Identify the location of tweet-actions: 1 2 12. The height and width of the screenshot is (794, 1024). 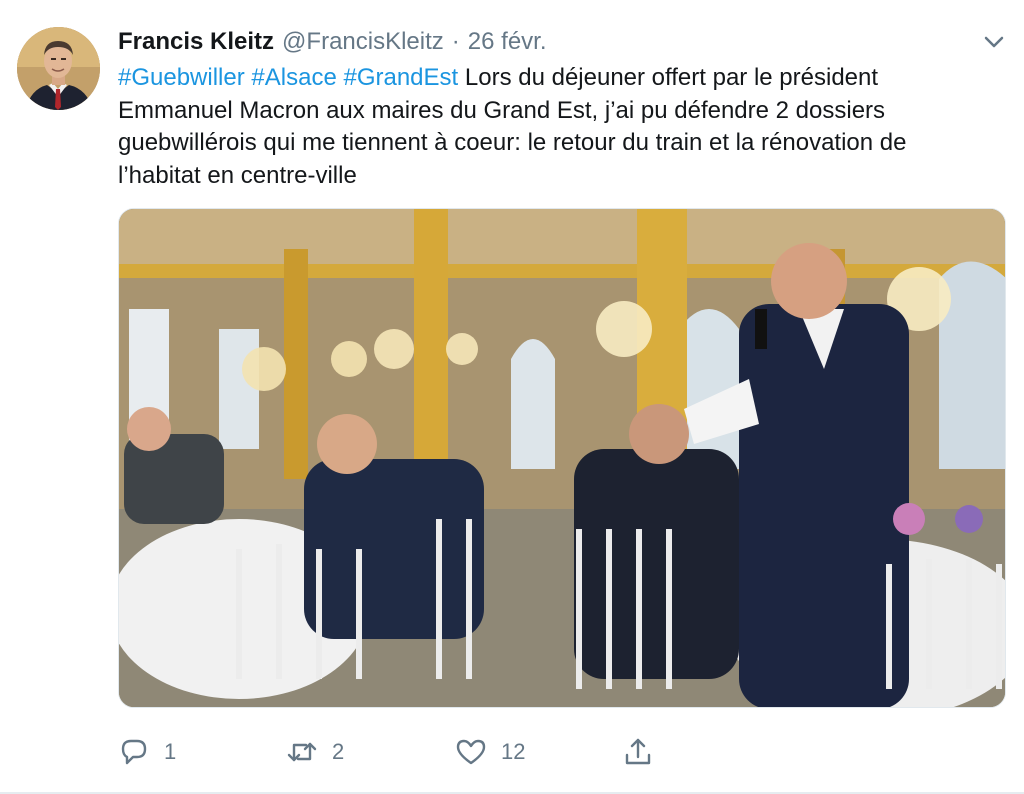
(512, 752).